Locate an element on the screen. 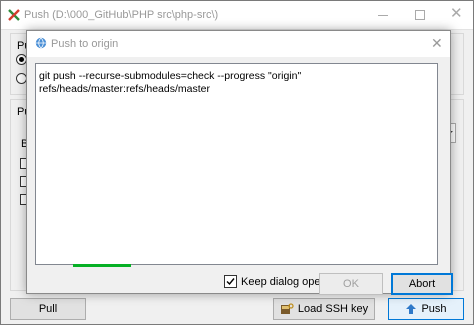 The height and width of the screenshot is (325, 474). abort-button: Abort is located at coordinates (422, 284).